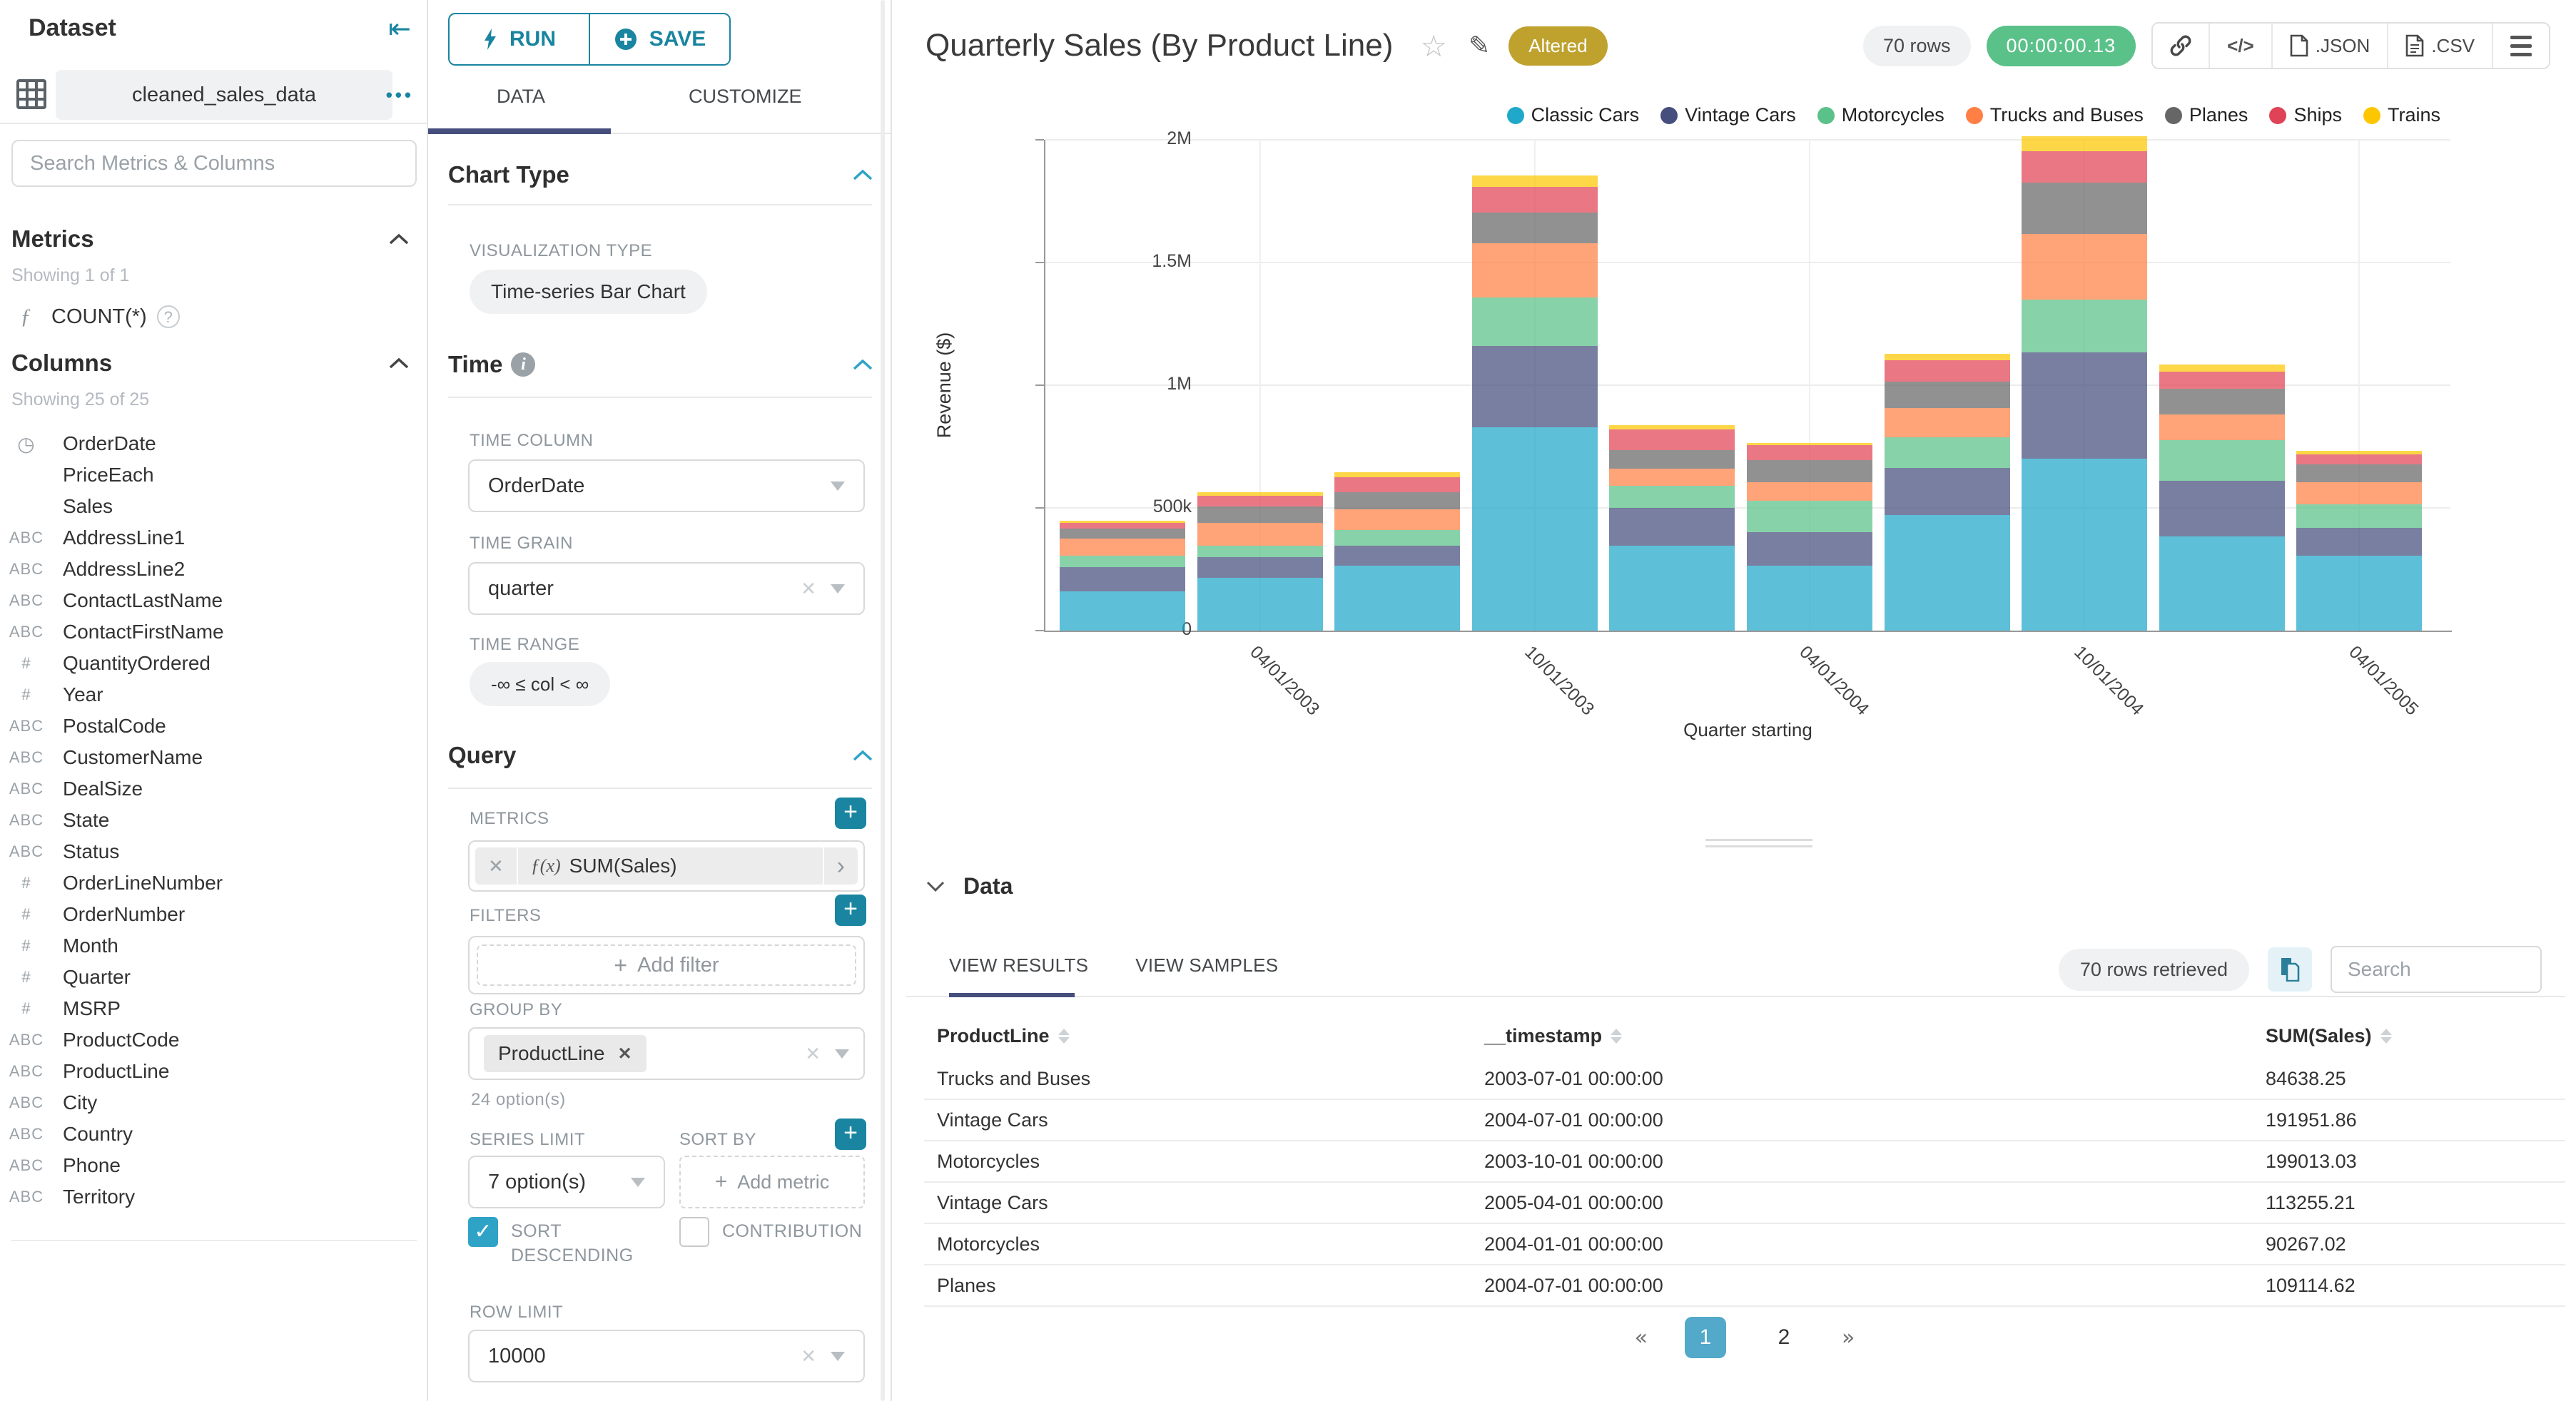 This screenshot has width=2576, height=1401. I want to click on column-header: ProductLine, so click(1204, 1036).